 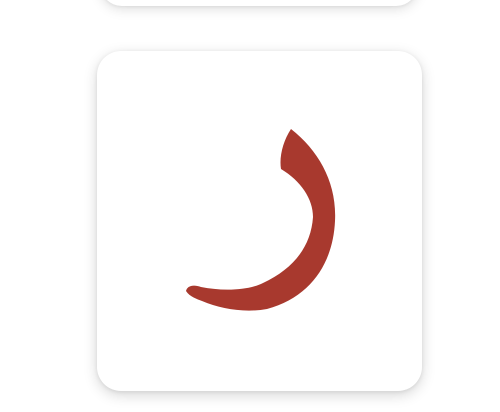 I want to click on ra-glyph-shape, so click(x=261, y=220).